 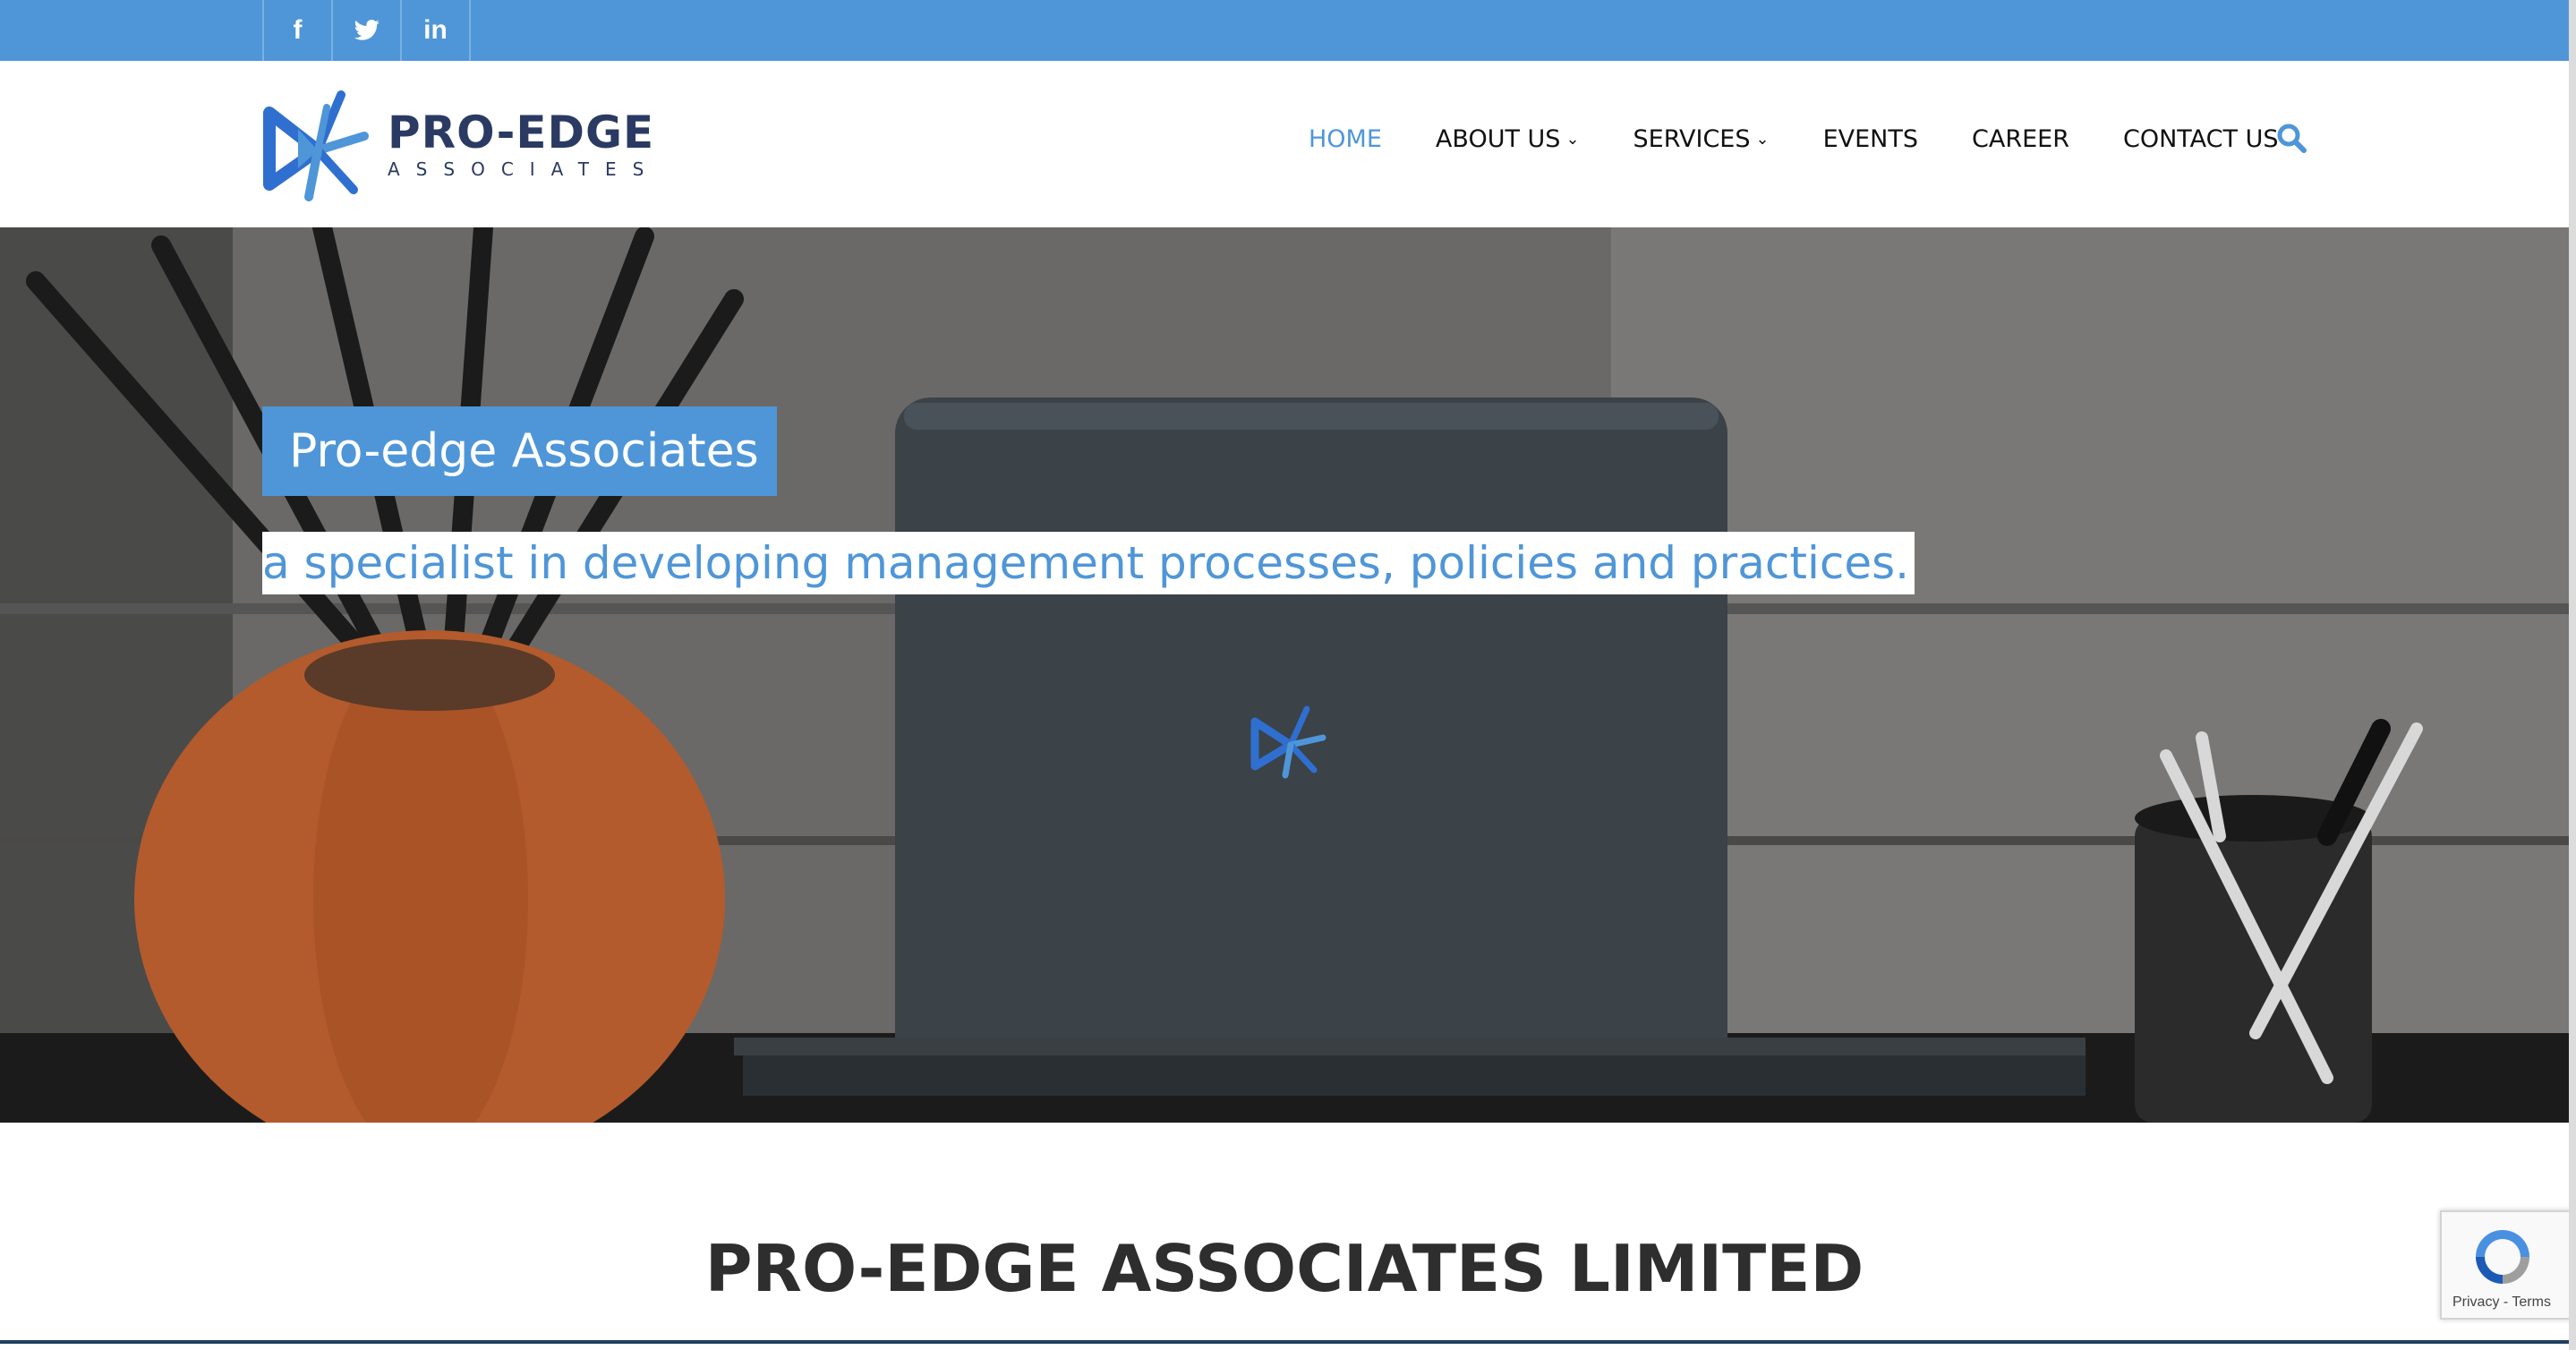 What do you see at coordinates (1284, 1269) in the screenshot?
I see `section-heading: PRO-EDGE ASSOCIATES LIMITED` at bounding box center [1284, 1269].